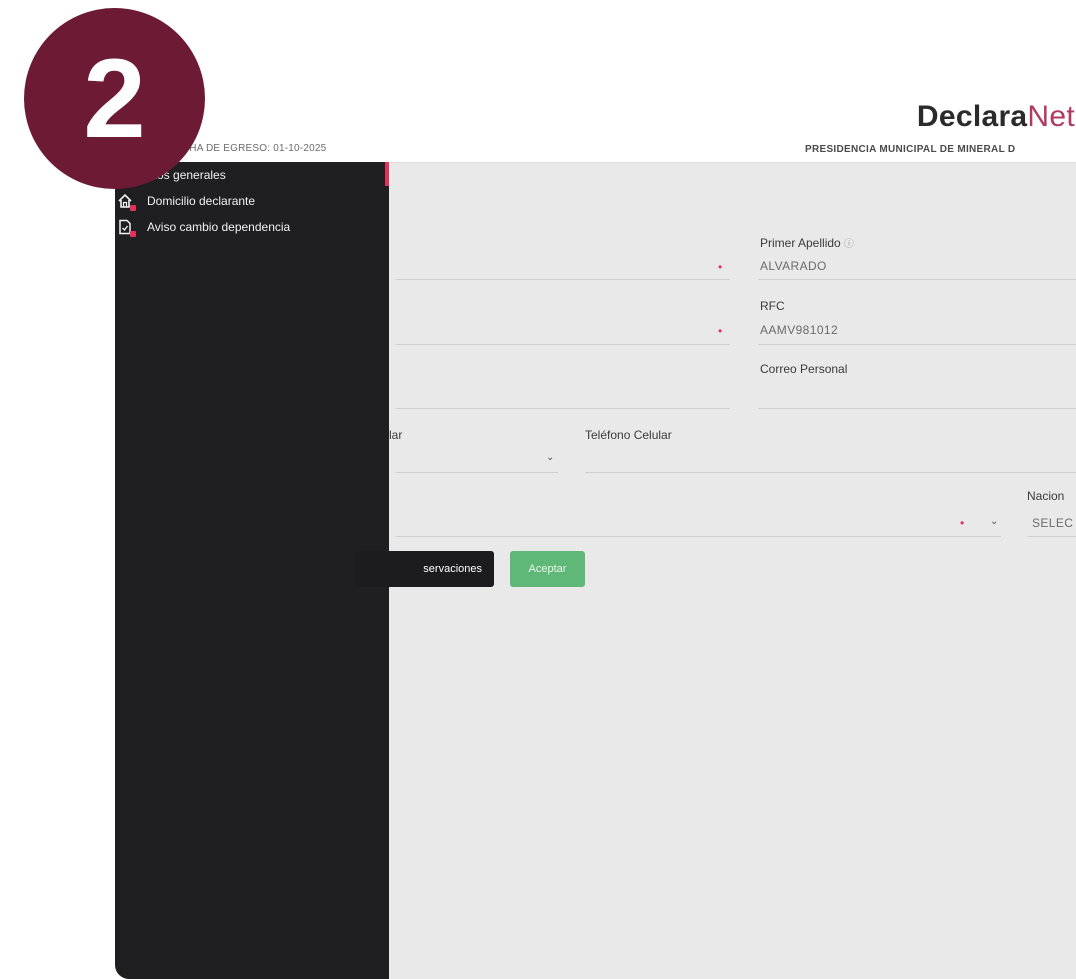  What do you see at coordinates (396, 435) in the screenshot?
I see `celular-partial-label: lar` at bounding box center [396, 435].